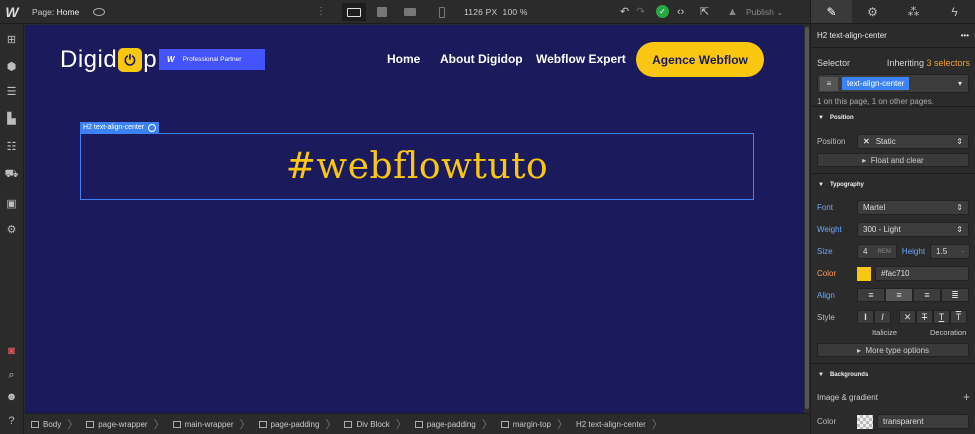 This screenshot has width=975, height=434. What do you see at coordinates (827, 421) in the screenshot?
I see `bg-color-label: Color` at bounding box center [827, 421].